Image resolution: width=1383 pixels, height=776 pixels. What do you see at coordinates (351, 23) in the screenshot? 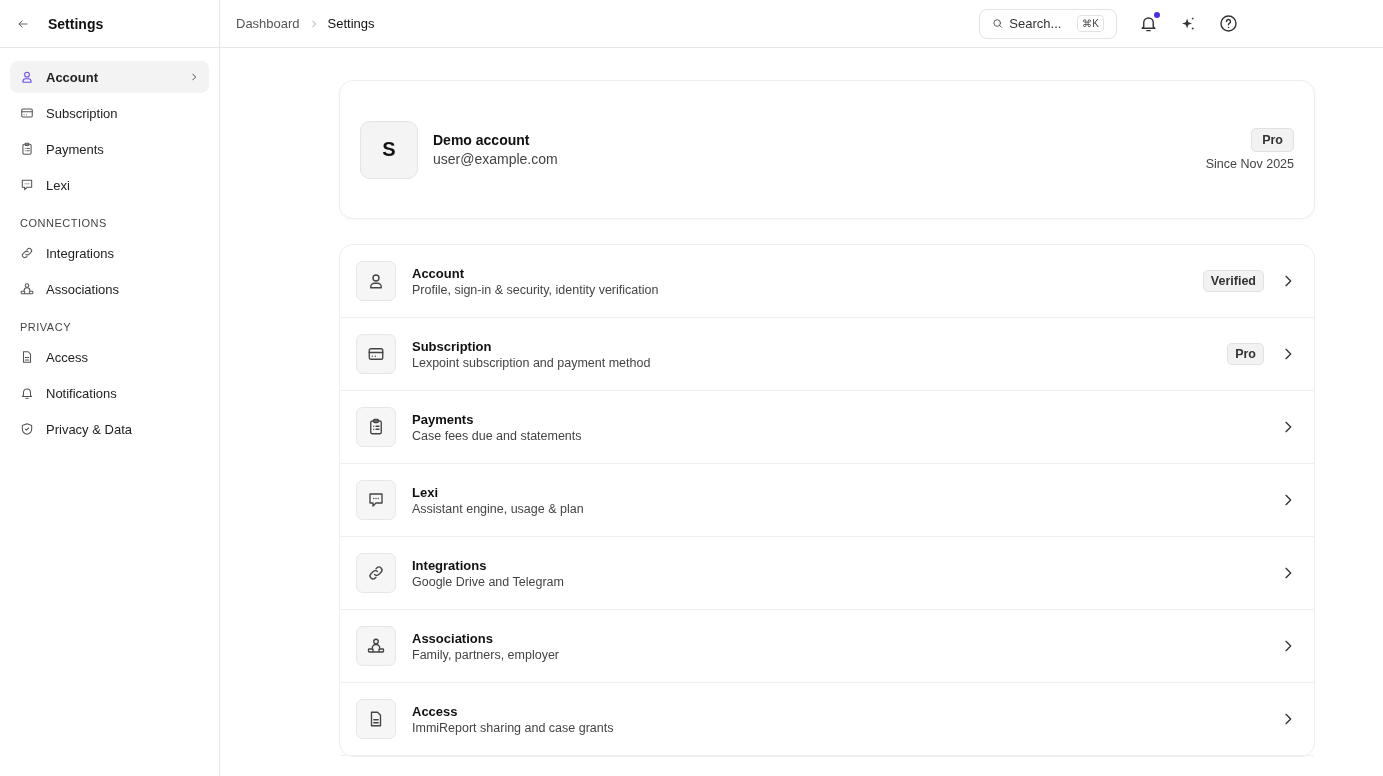
I see `breadcrumb-link: Settings` at bounding box center [351, 23].